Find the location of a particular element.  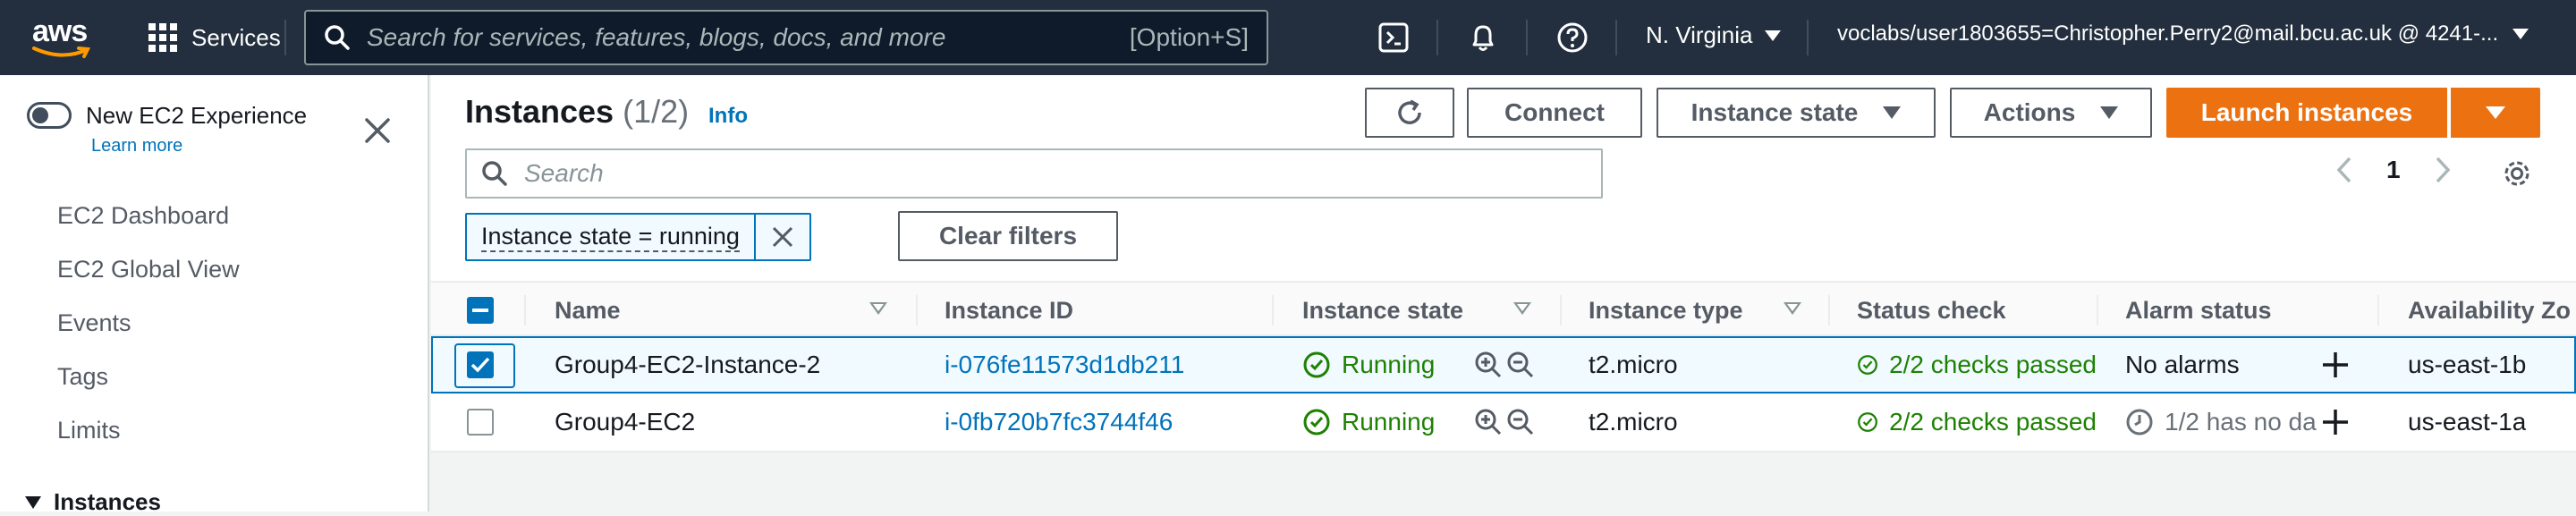

cloudshell-icon is located at coordinates (1393, 37).